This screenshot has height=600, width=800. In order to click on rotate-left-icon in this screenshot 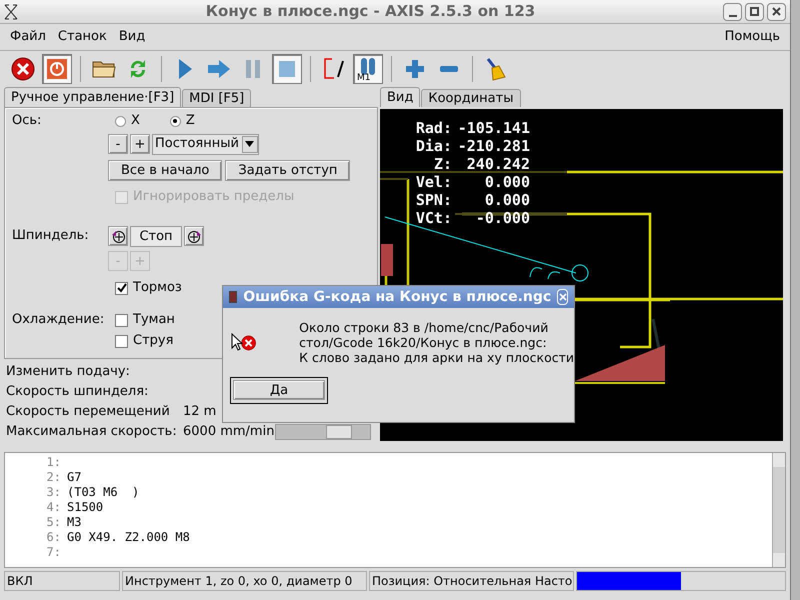, I will do `click(118, 236)`.